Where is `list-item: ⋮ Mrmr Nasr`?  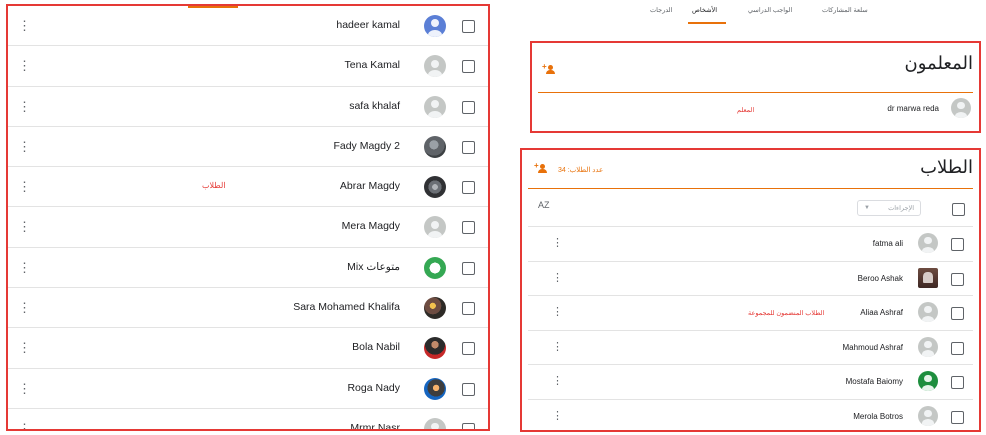 list-item: ⋮ Mrmr Nasr is located at coordinates (248, 419).